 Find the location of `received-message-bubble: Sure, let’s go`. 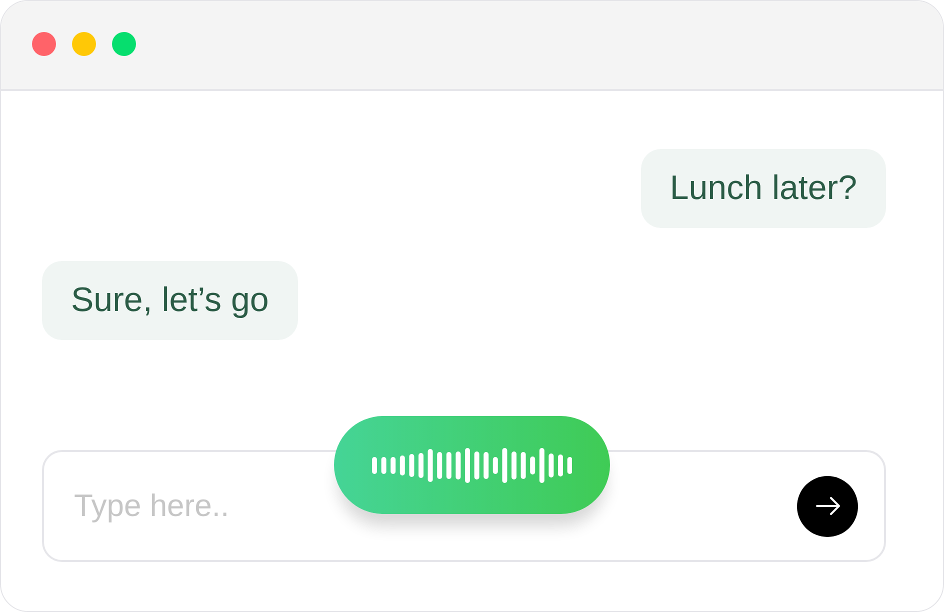

received-message-bubble: Sure, let’s go is located at coordinates (170, 300).